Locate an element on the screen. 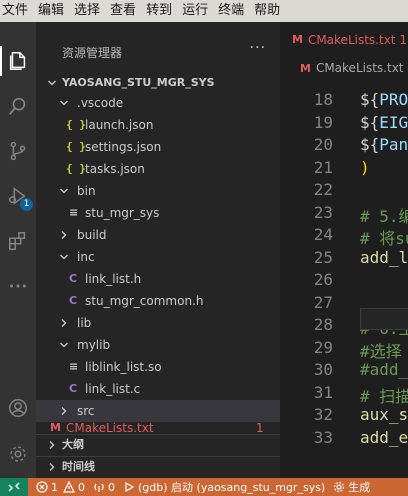  line-number: 26 is located at coordinates (323, 279).